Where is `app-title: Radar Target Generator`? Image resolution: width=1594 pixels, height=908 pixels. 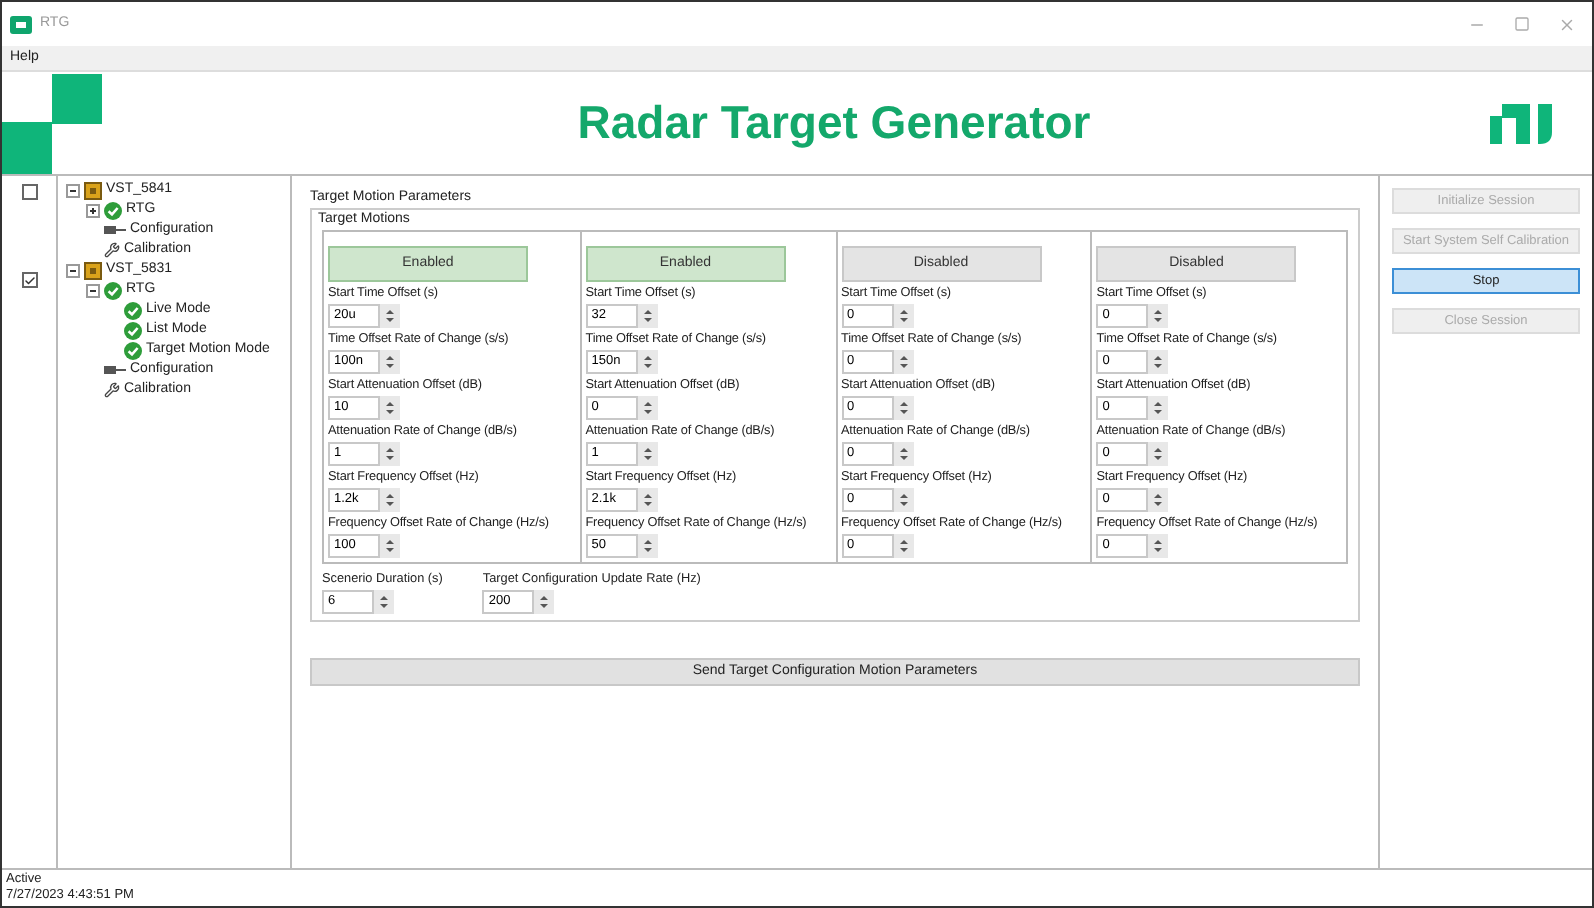
app-title: Radar Target Generator is located at coordinates (834, 123).